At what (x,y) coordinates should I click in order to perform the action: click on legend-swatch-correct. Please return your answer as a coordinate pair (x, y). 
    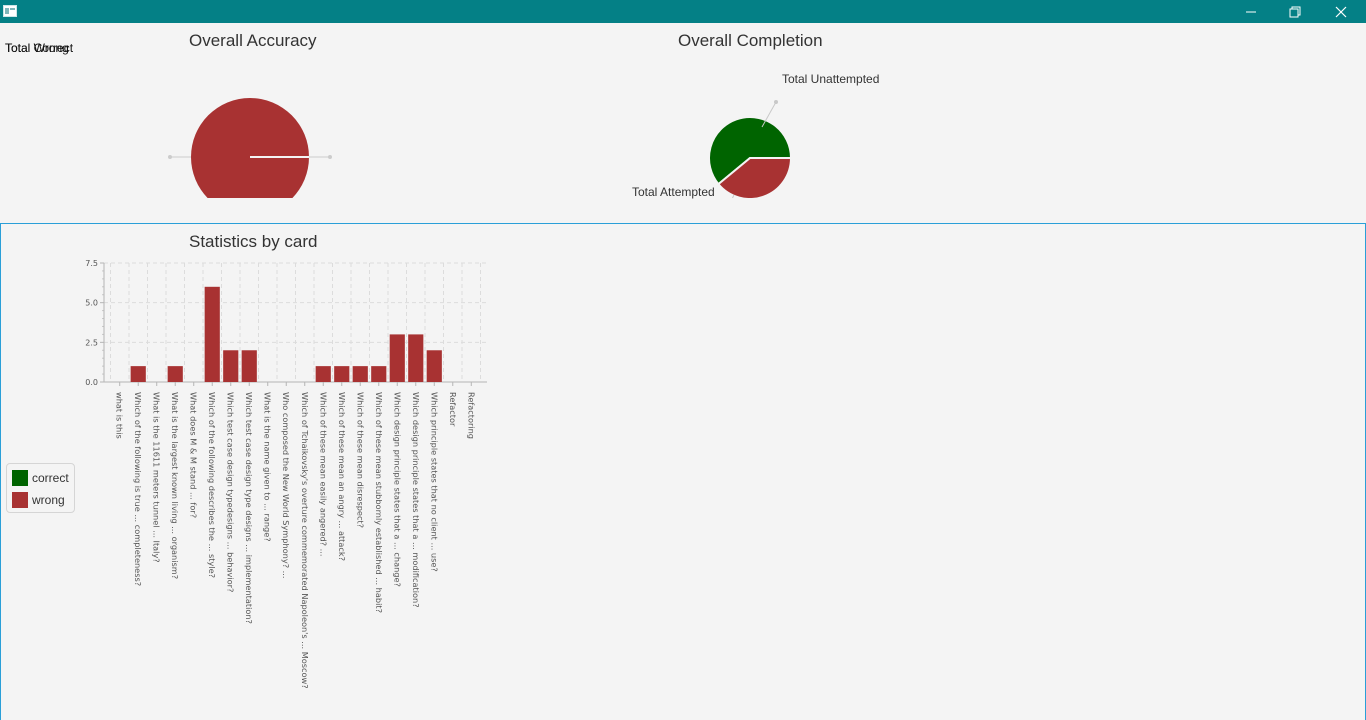
    Looking at the image, I should click on (20, 478).